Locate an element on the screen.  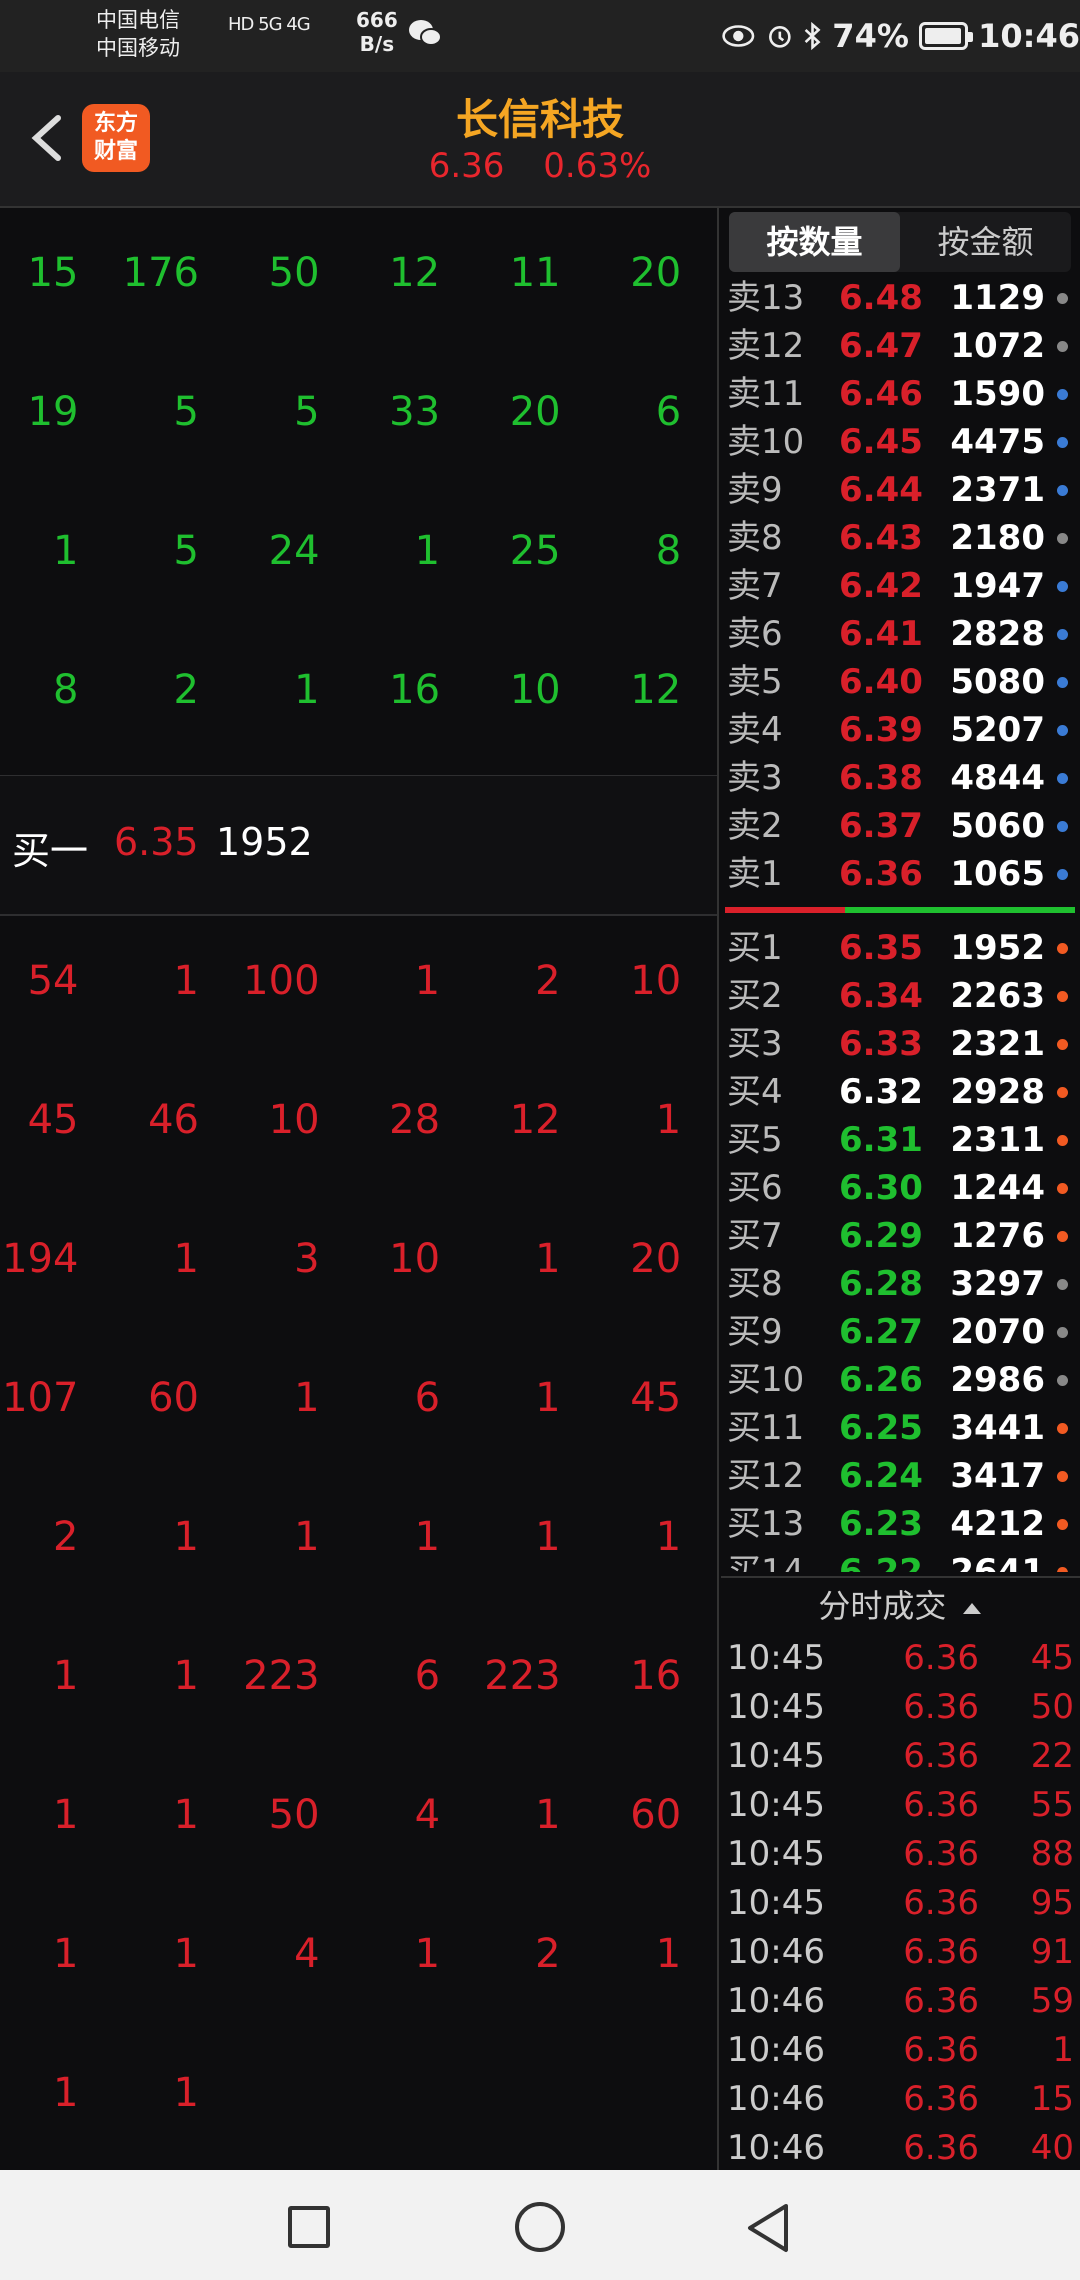
orderbook-row: 卖10 6.45 4475 is located at coordinates (900, 442).